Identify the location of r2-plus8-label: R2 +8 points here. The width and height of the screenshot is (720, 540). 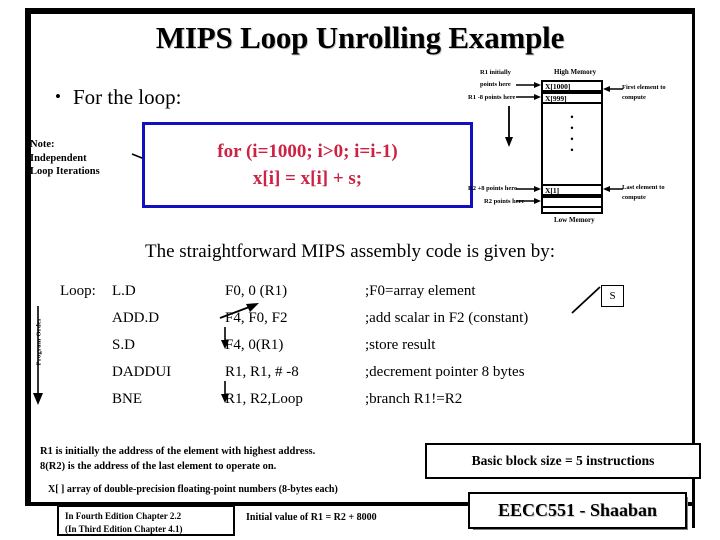
(492, 188).